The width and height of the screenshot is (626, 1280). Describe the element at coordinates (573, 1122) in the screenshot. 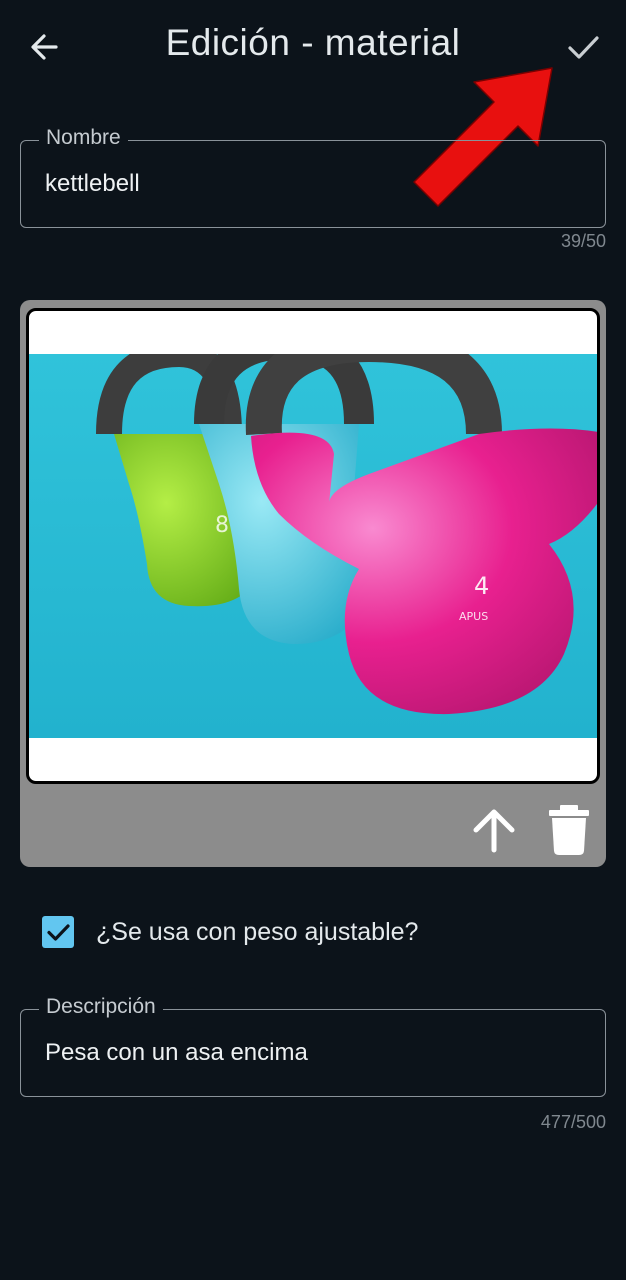

I see `description-char-counter: 477/500` at that location.